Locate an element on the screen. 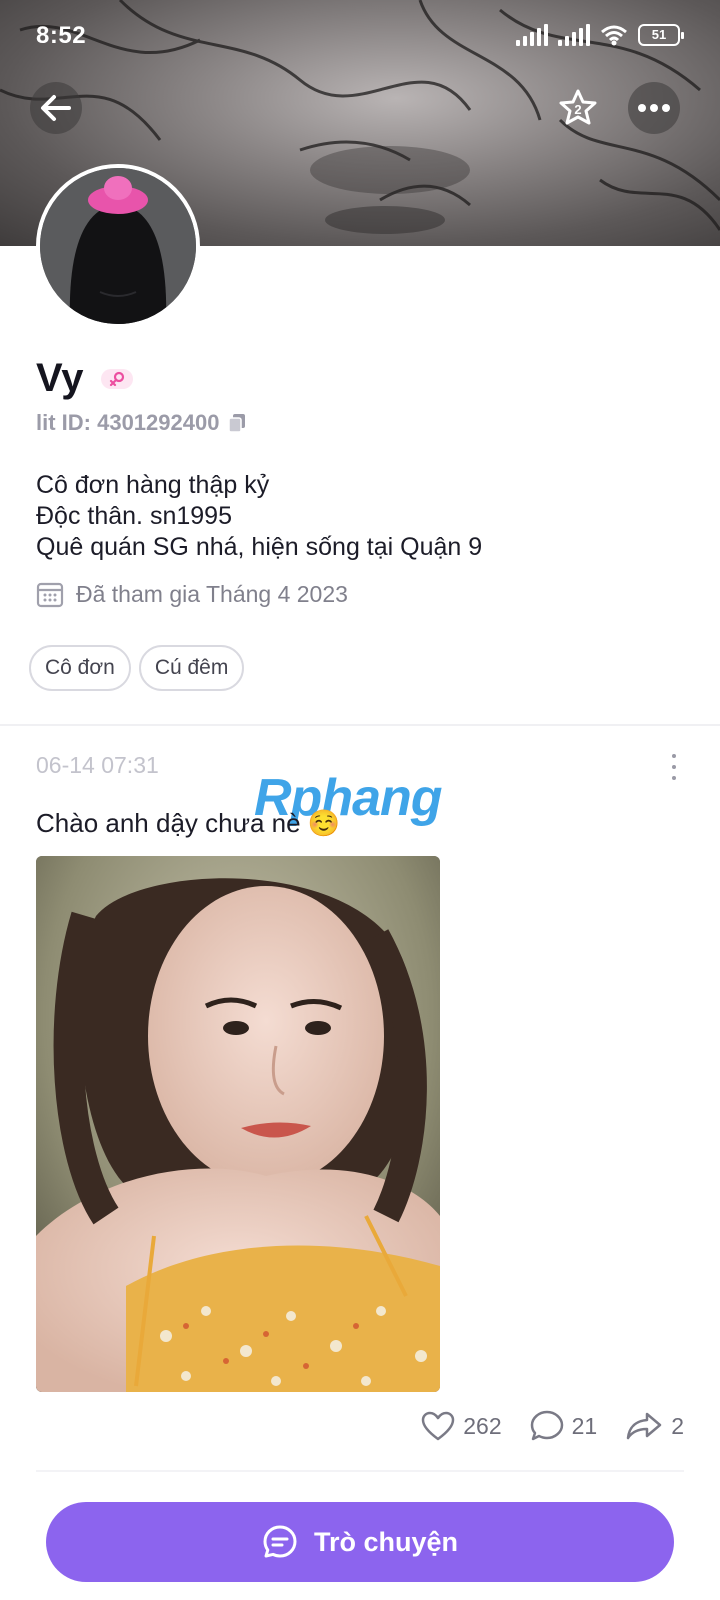 The height and width of the screenshot is (1600, 720). share-button: 2 is located at coordinates (654, 1426).